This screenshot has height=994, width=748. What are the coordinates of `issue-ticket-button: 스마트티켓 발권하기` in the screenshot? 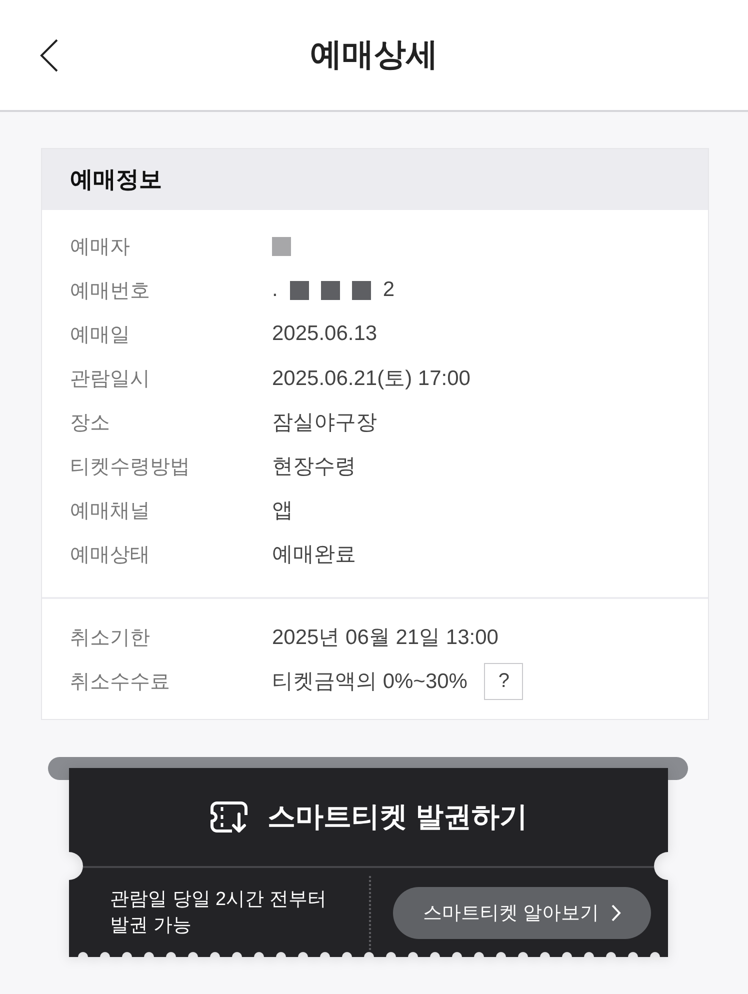 It's located at (369, 817).